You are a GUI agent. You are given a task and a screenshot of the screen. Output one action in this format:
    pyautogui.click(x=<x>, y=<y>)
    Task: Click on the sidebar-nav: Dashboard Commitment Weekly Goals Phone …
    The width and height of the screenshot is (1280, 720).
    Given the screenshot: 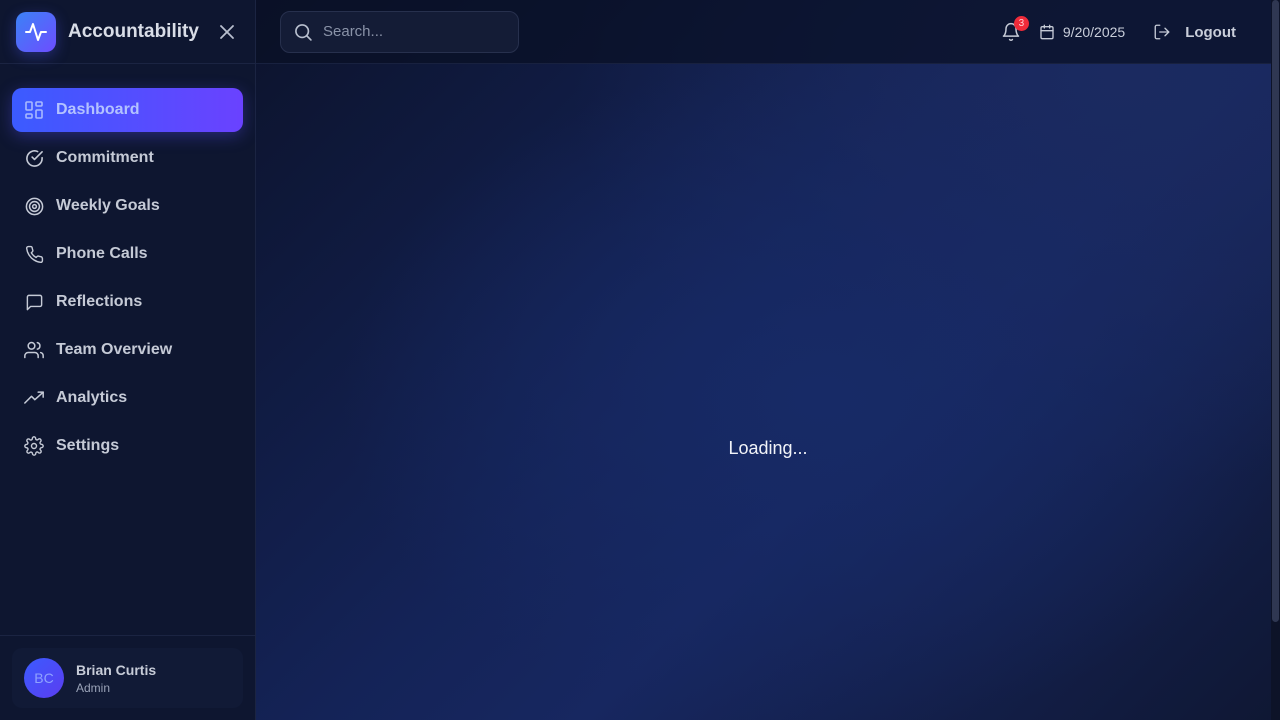 What is the action you would take?
    pyautogui.click(x=127, y=266)
    